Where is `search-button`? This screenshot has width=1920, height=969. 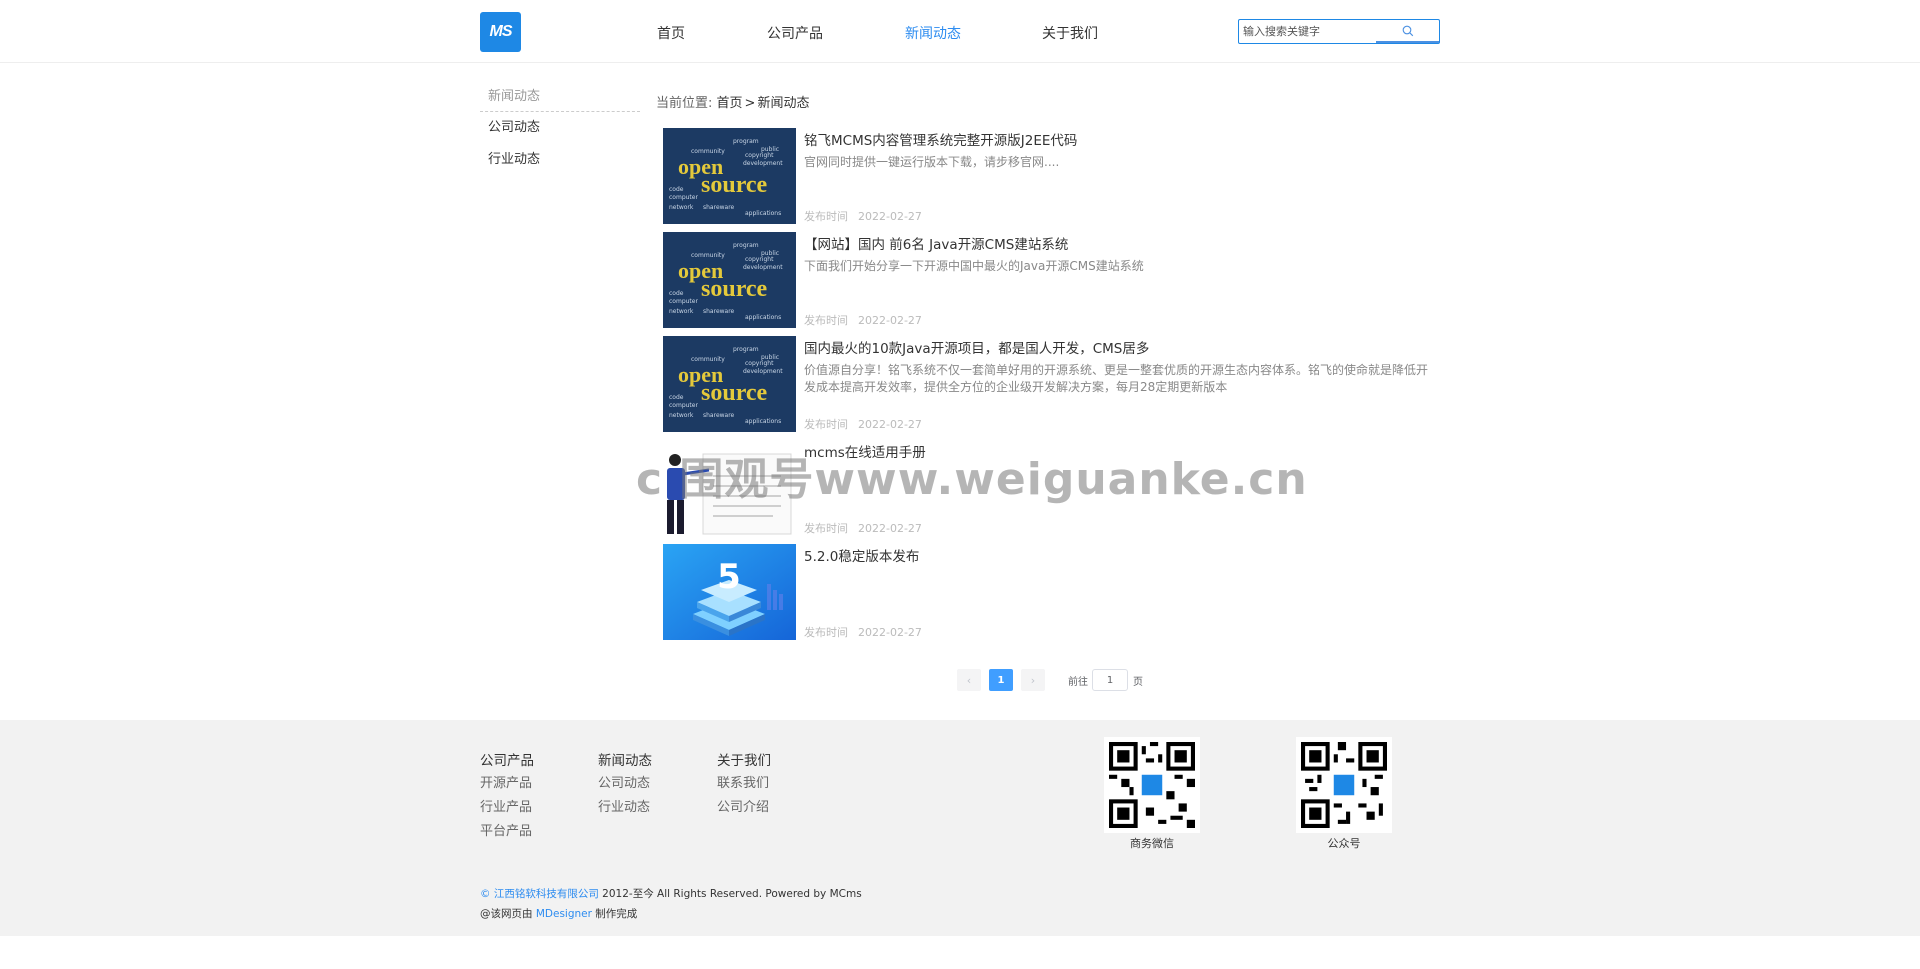
search-button is located at coordinates (1407, 31).